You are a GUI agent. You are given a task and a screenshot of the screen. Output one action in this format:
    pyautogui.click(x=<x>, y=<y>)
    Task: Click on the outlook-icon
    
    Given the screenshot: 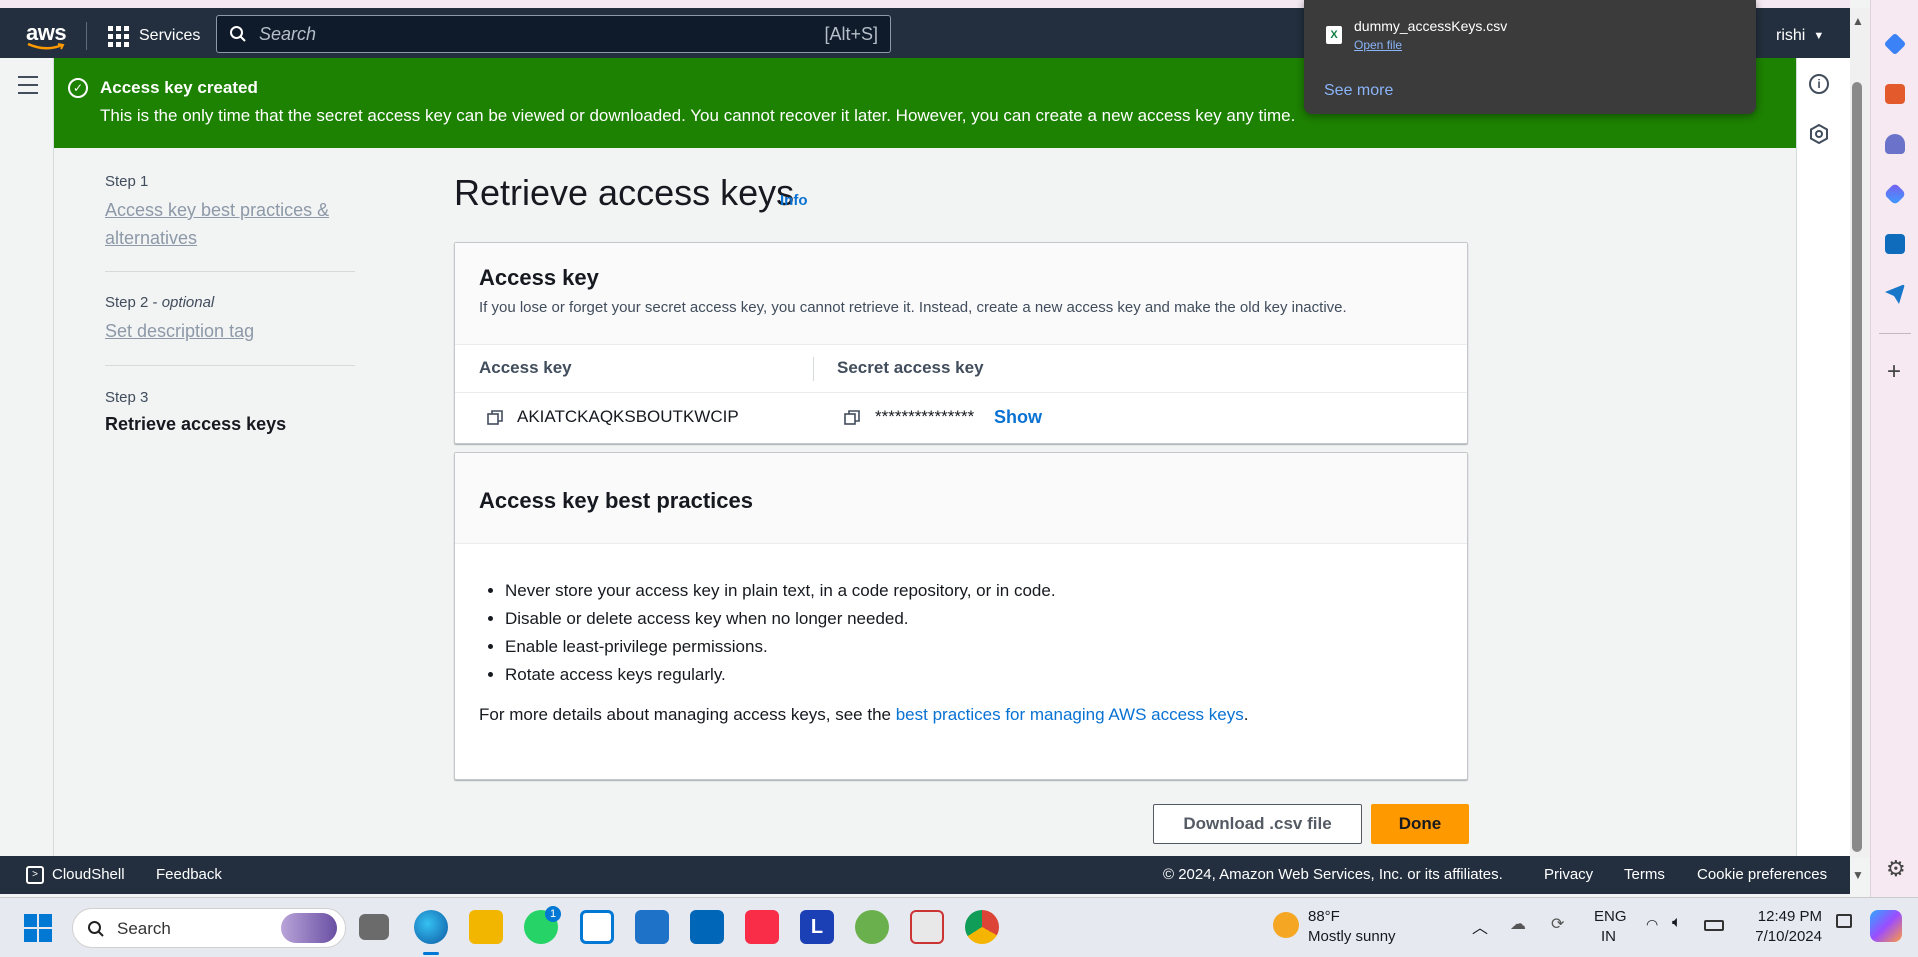 What is the action you would take?
    pyautogui.click(x=1895, y=244)
    